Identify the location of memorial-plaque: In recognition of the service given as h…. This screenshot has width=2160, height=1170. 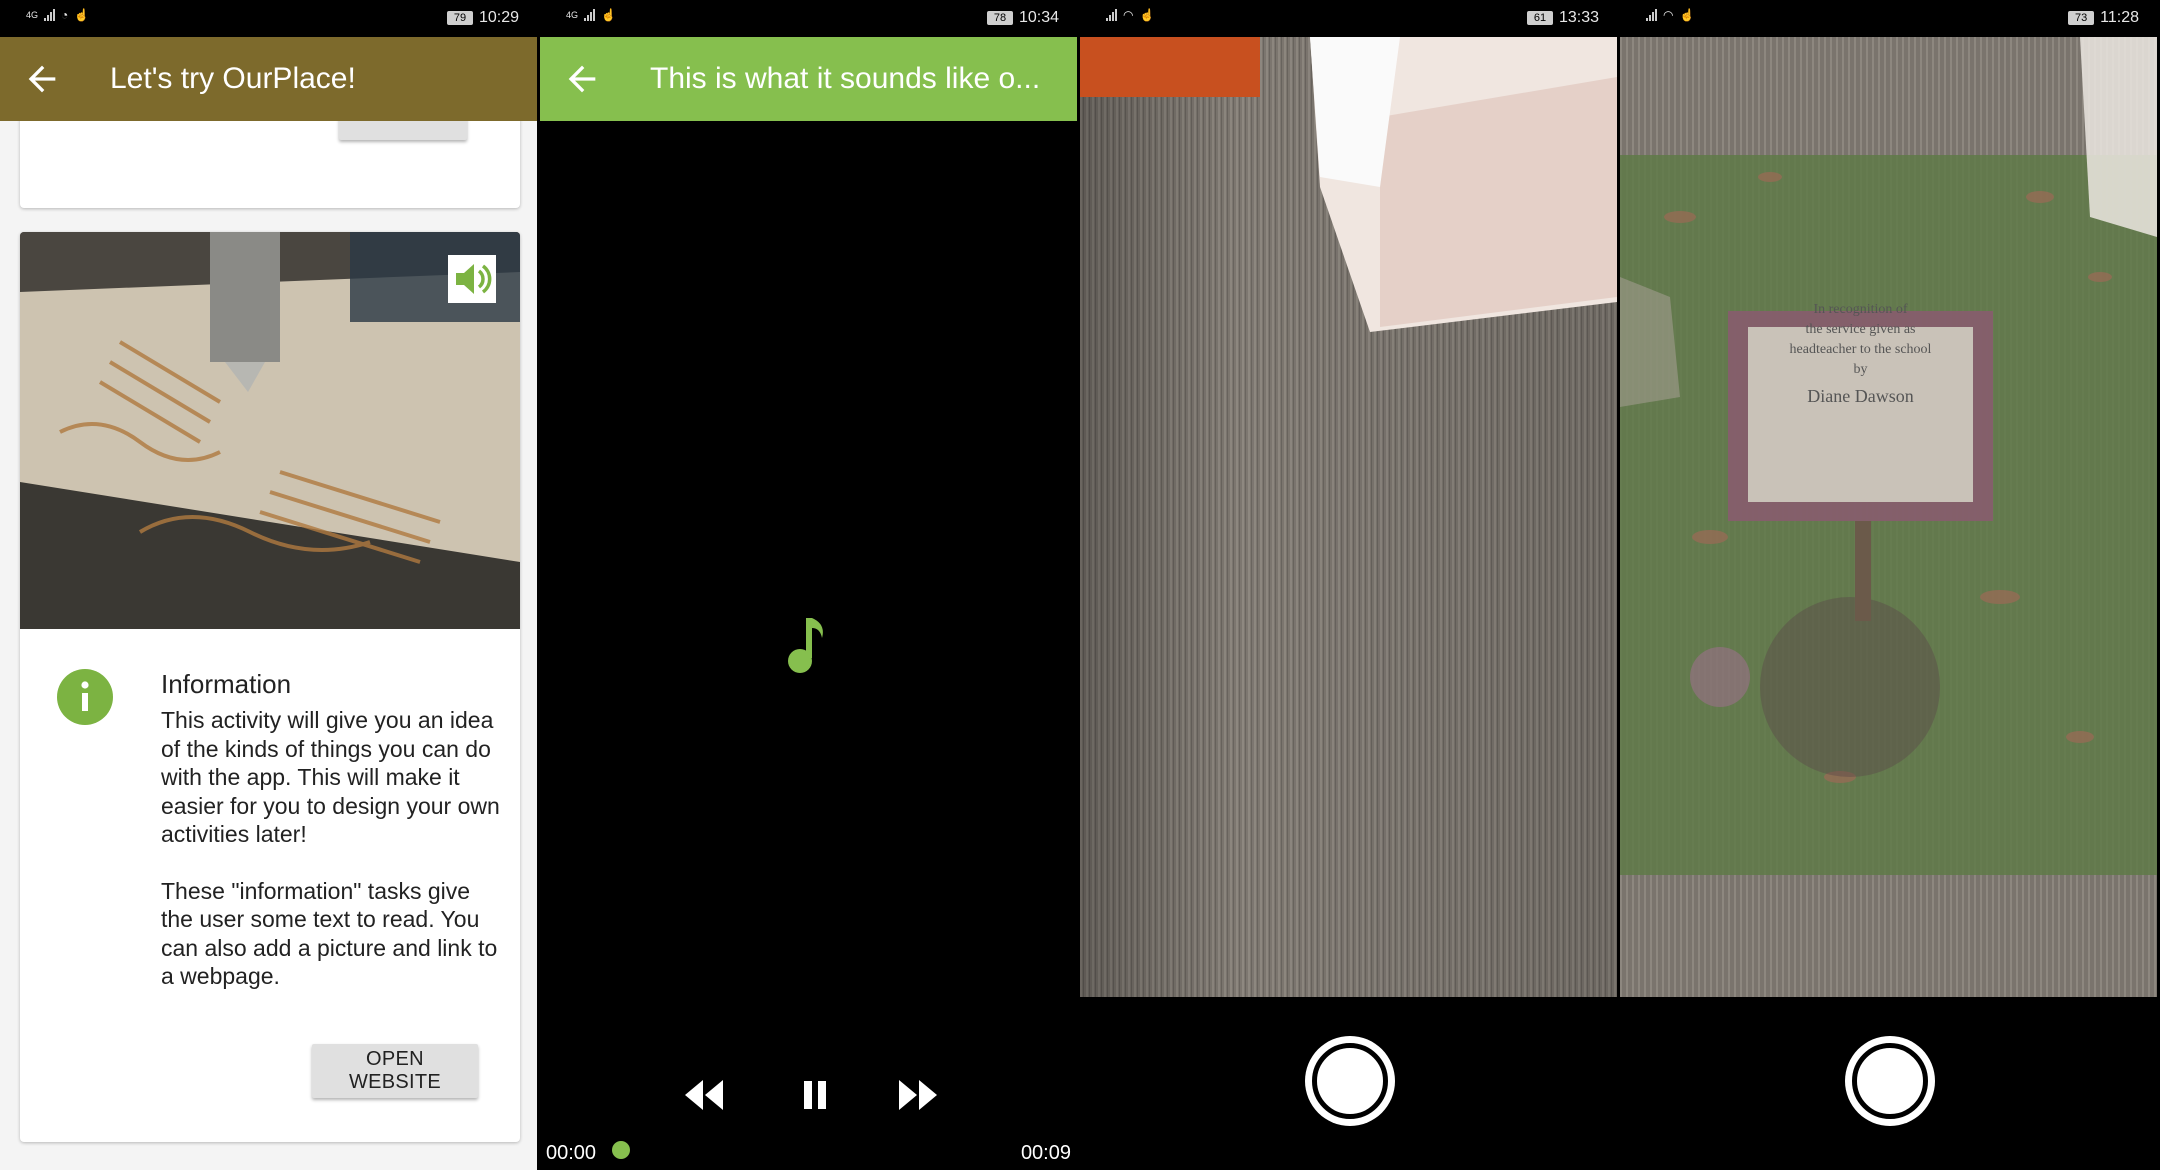
(1860, 377).